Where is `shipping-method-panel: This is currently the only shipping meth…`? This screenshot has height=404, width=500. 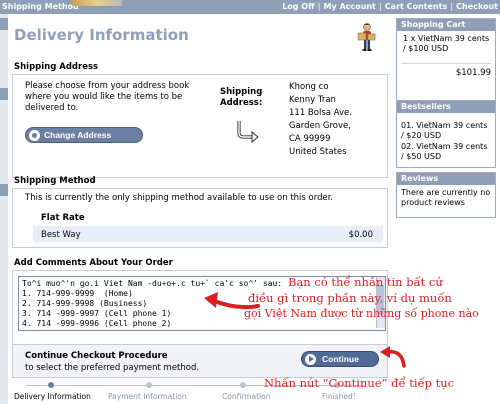 shipping-method-panel: This is currently the only shipping meth… is located at coordinates (200, 218).